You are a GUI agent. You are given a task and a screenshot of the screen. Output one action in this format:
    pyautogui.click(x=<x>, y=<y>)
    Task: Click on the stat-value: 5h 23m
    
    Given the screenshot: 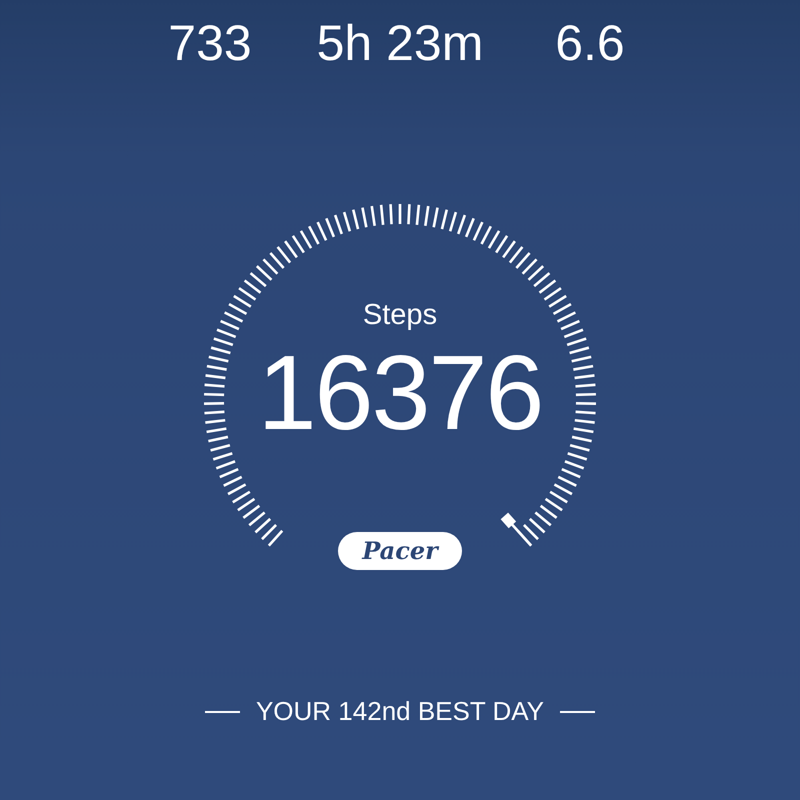 What is the action you would take?
    pyautogui.click(x=400, y=43)
    